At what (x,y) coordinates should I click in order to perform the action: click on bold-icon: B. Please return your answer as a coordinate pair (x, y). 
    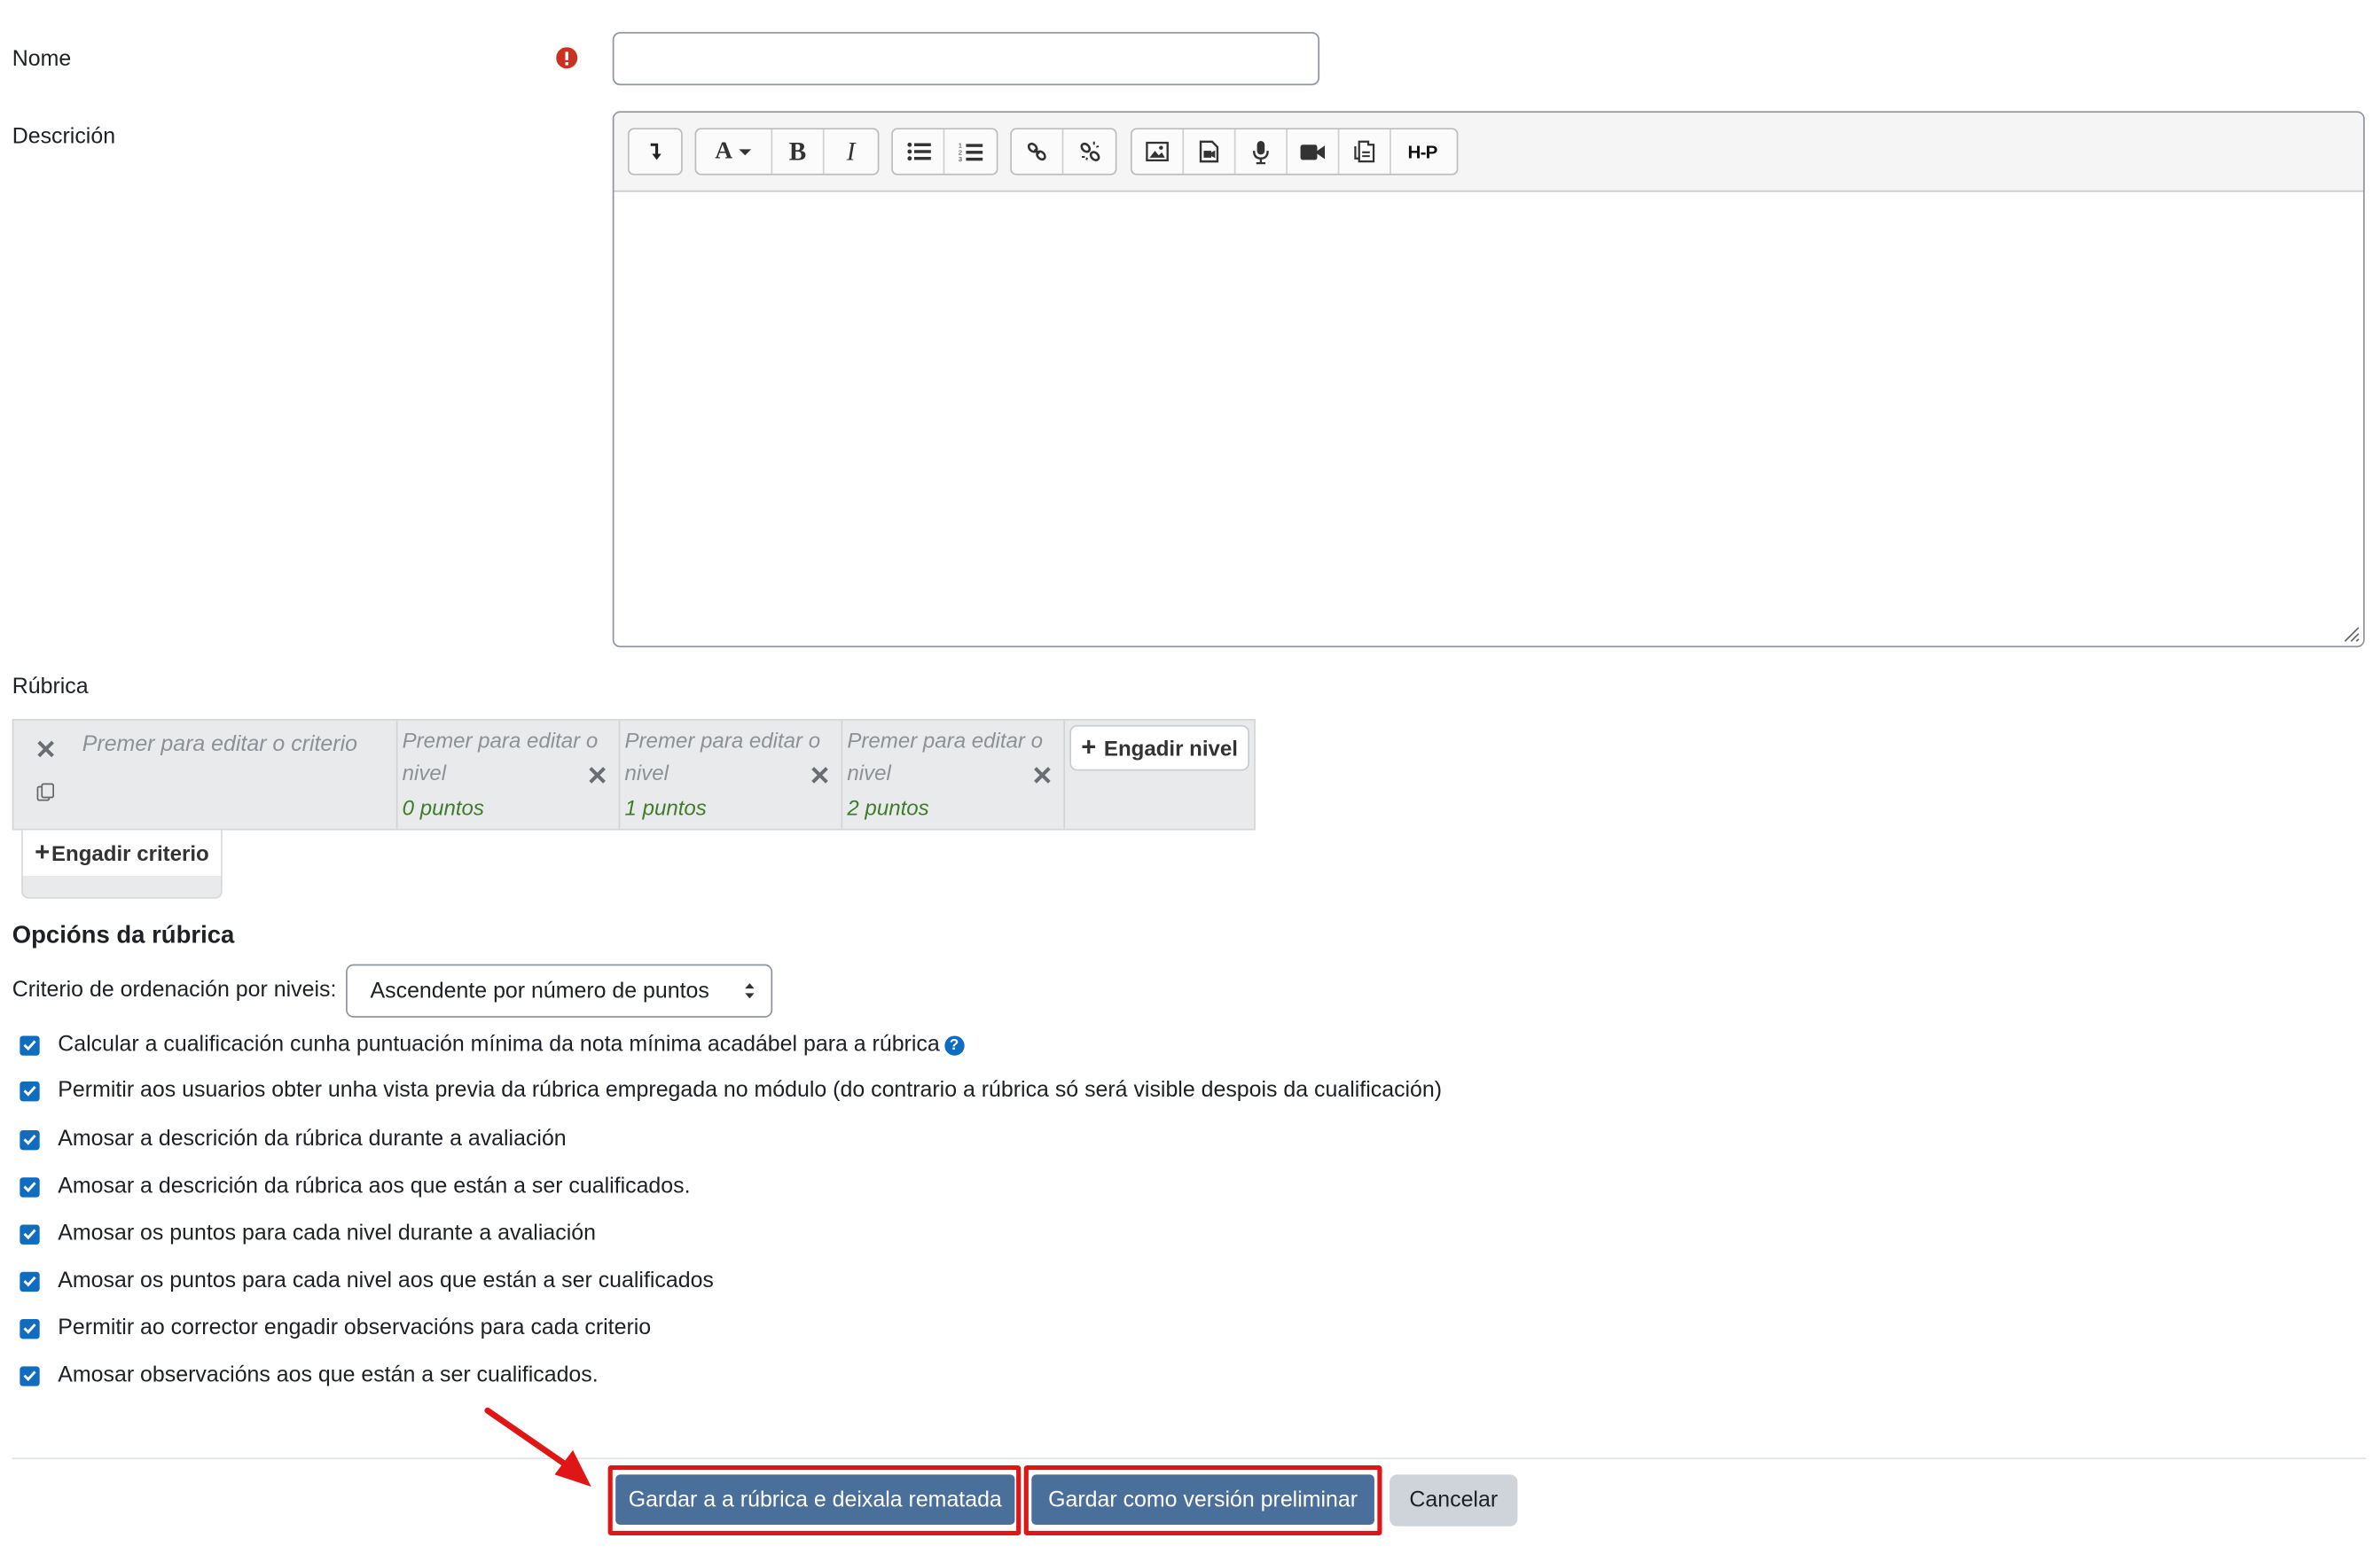
    Looking at the image, I should click on (798, 151).